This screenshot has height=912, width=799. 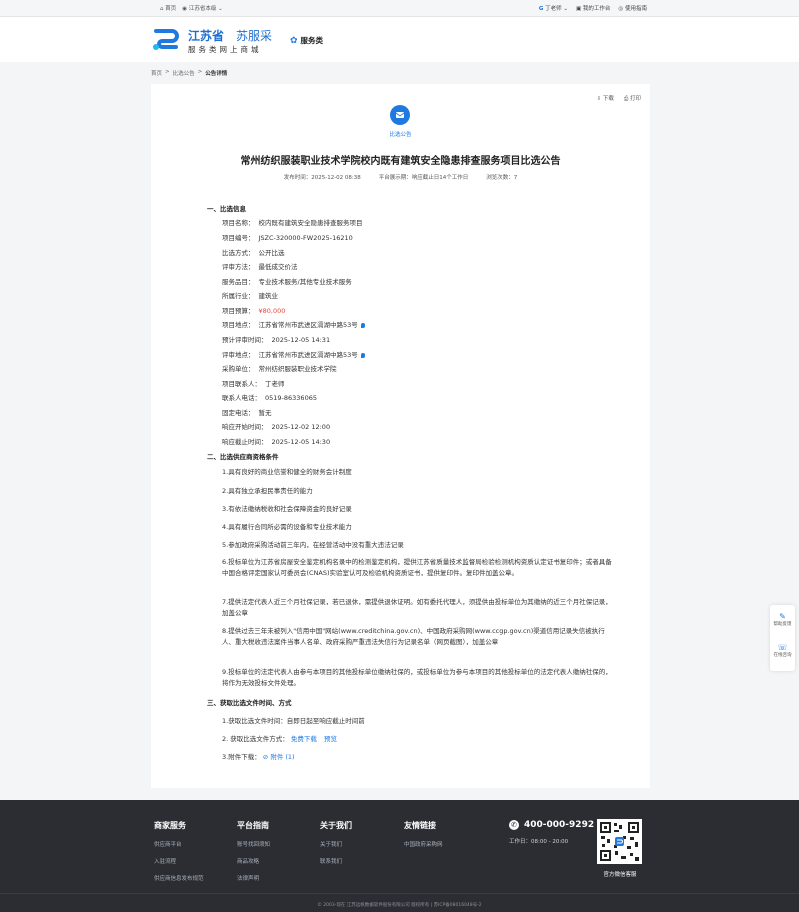 What do you see at coordinates (304, 739) in the screenshot?
I see `free-download-link: 免费下载` at bounding box center [304, 739].